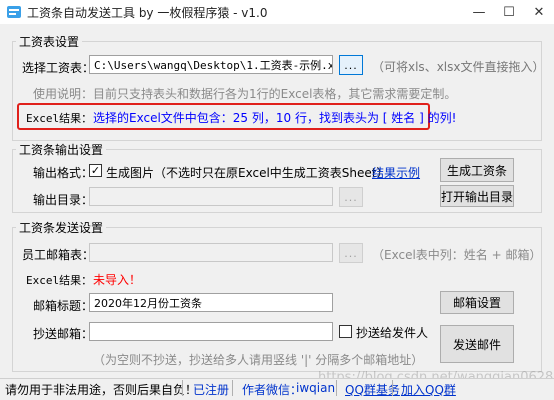 This screenshot has height=400, width=554. I want to click on file-path-input: C:\Users\wangq\Desktop\1.工资表-示例.xlsx, so click(211, 64).